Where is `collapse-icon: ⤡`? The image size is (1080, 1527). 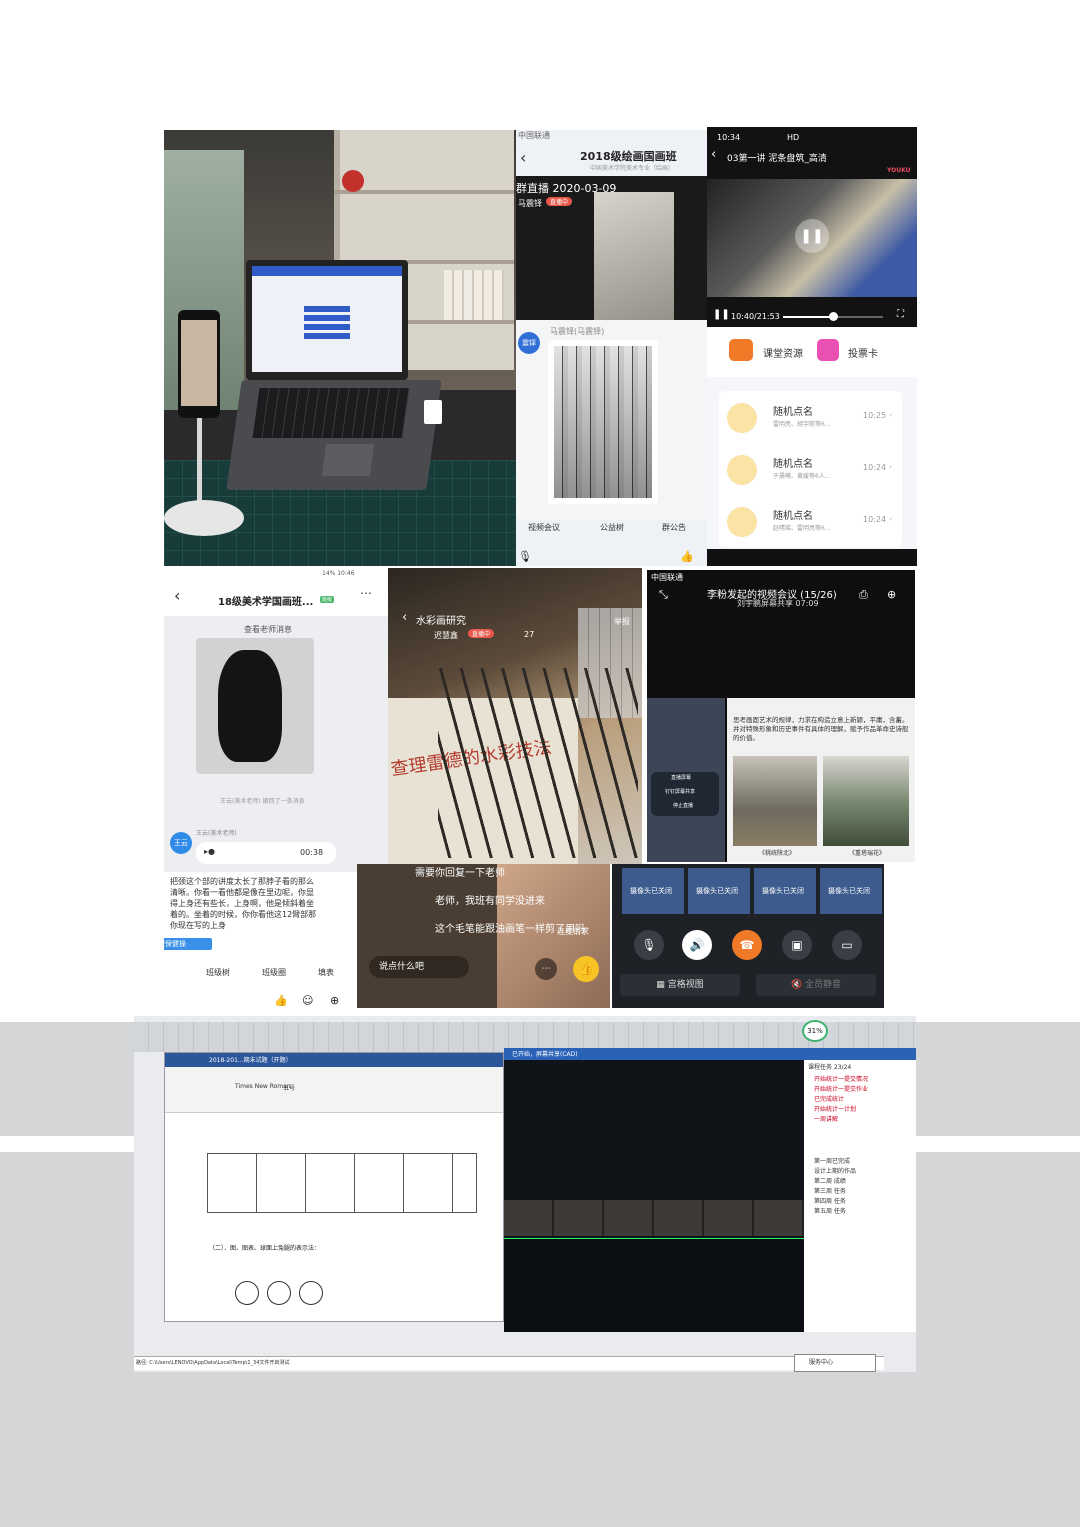
collapse-icon: ⤡ is located at coordinates (663, 595).